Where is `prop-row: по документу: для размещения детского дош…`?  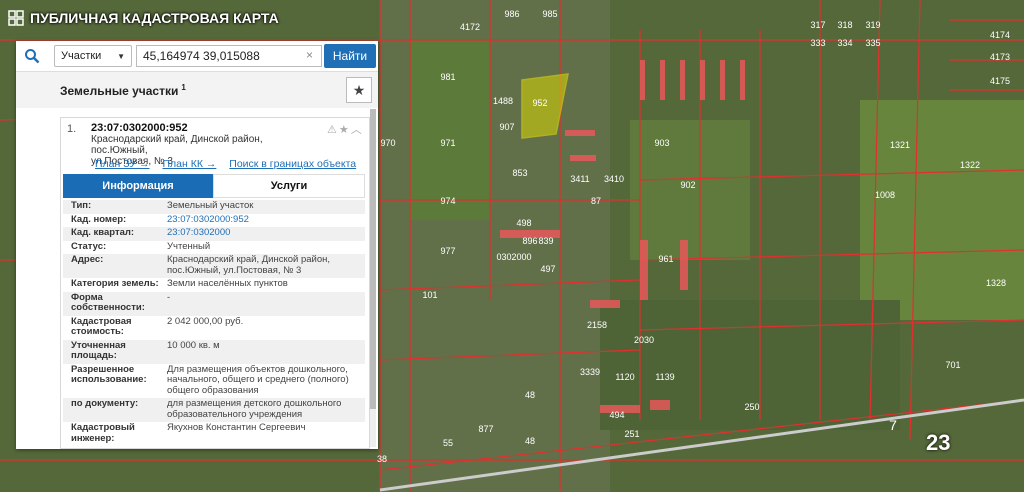 prop-row: по документу: для размещения детского дош… is located at coordinates (214, 410).